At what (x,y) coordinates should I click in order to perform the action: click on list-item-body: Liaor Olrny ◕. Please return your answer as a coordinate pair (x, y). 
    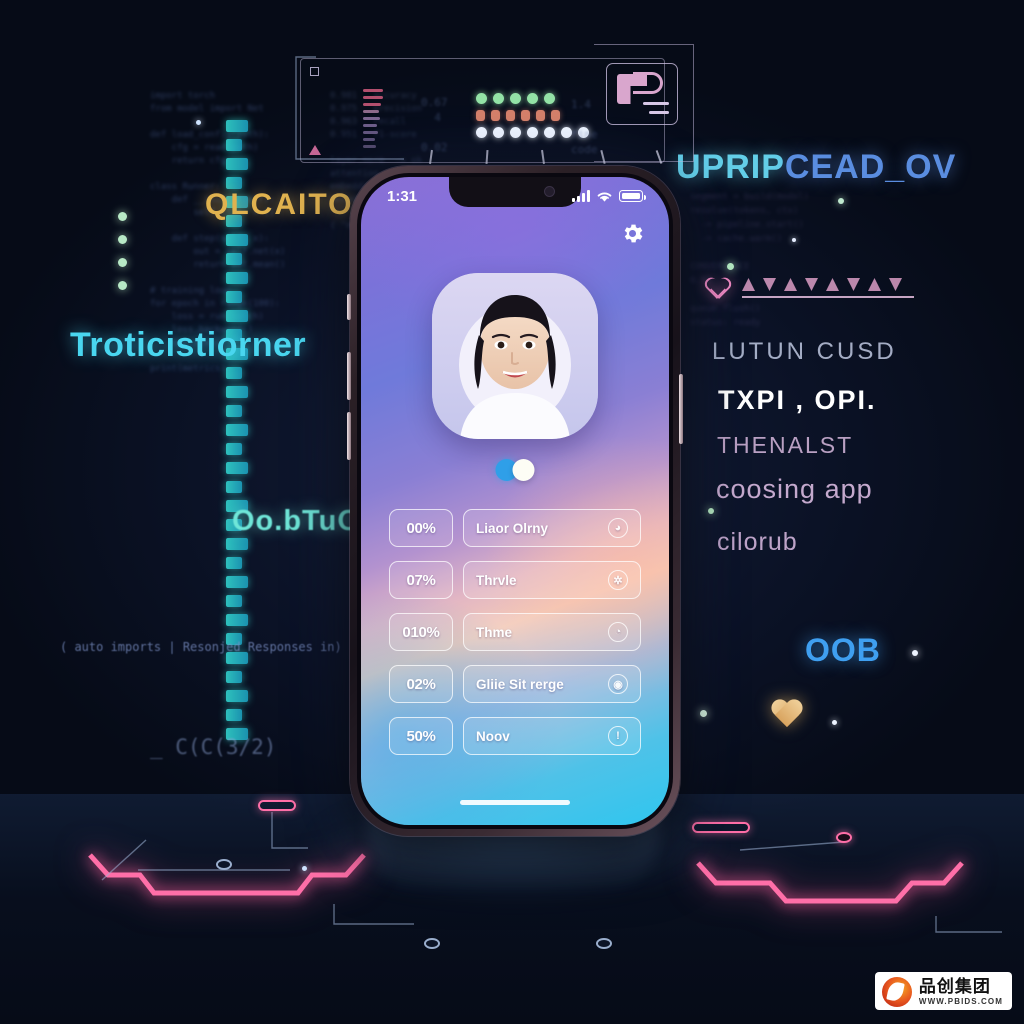
    Looking at the image, I should click on (552, 528).